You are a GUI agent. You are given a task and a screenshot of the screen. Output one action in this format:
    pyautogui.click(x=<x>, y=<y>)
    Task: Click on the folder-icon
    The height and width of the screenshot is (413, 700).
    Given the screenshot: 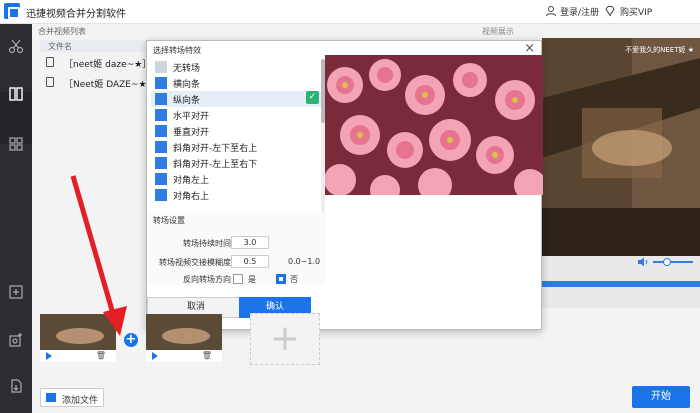 What is the action you would take?
    pyautogui.click(x=51, y=397)
    